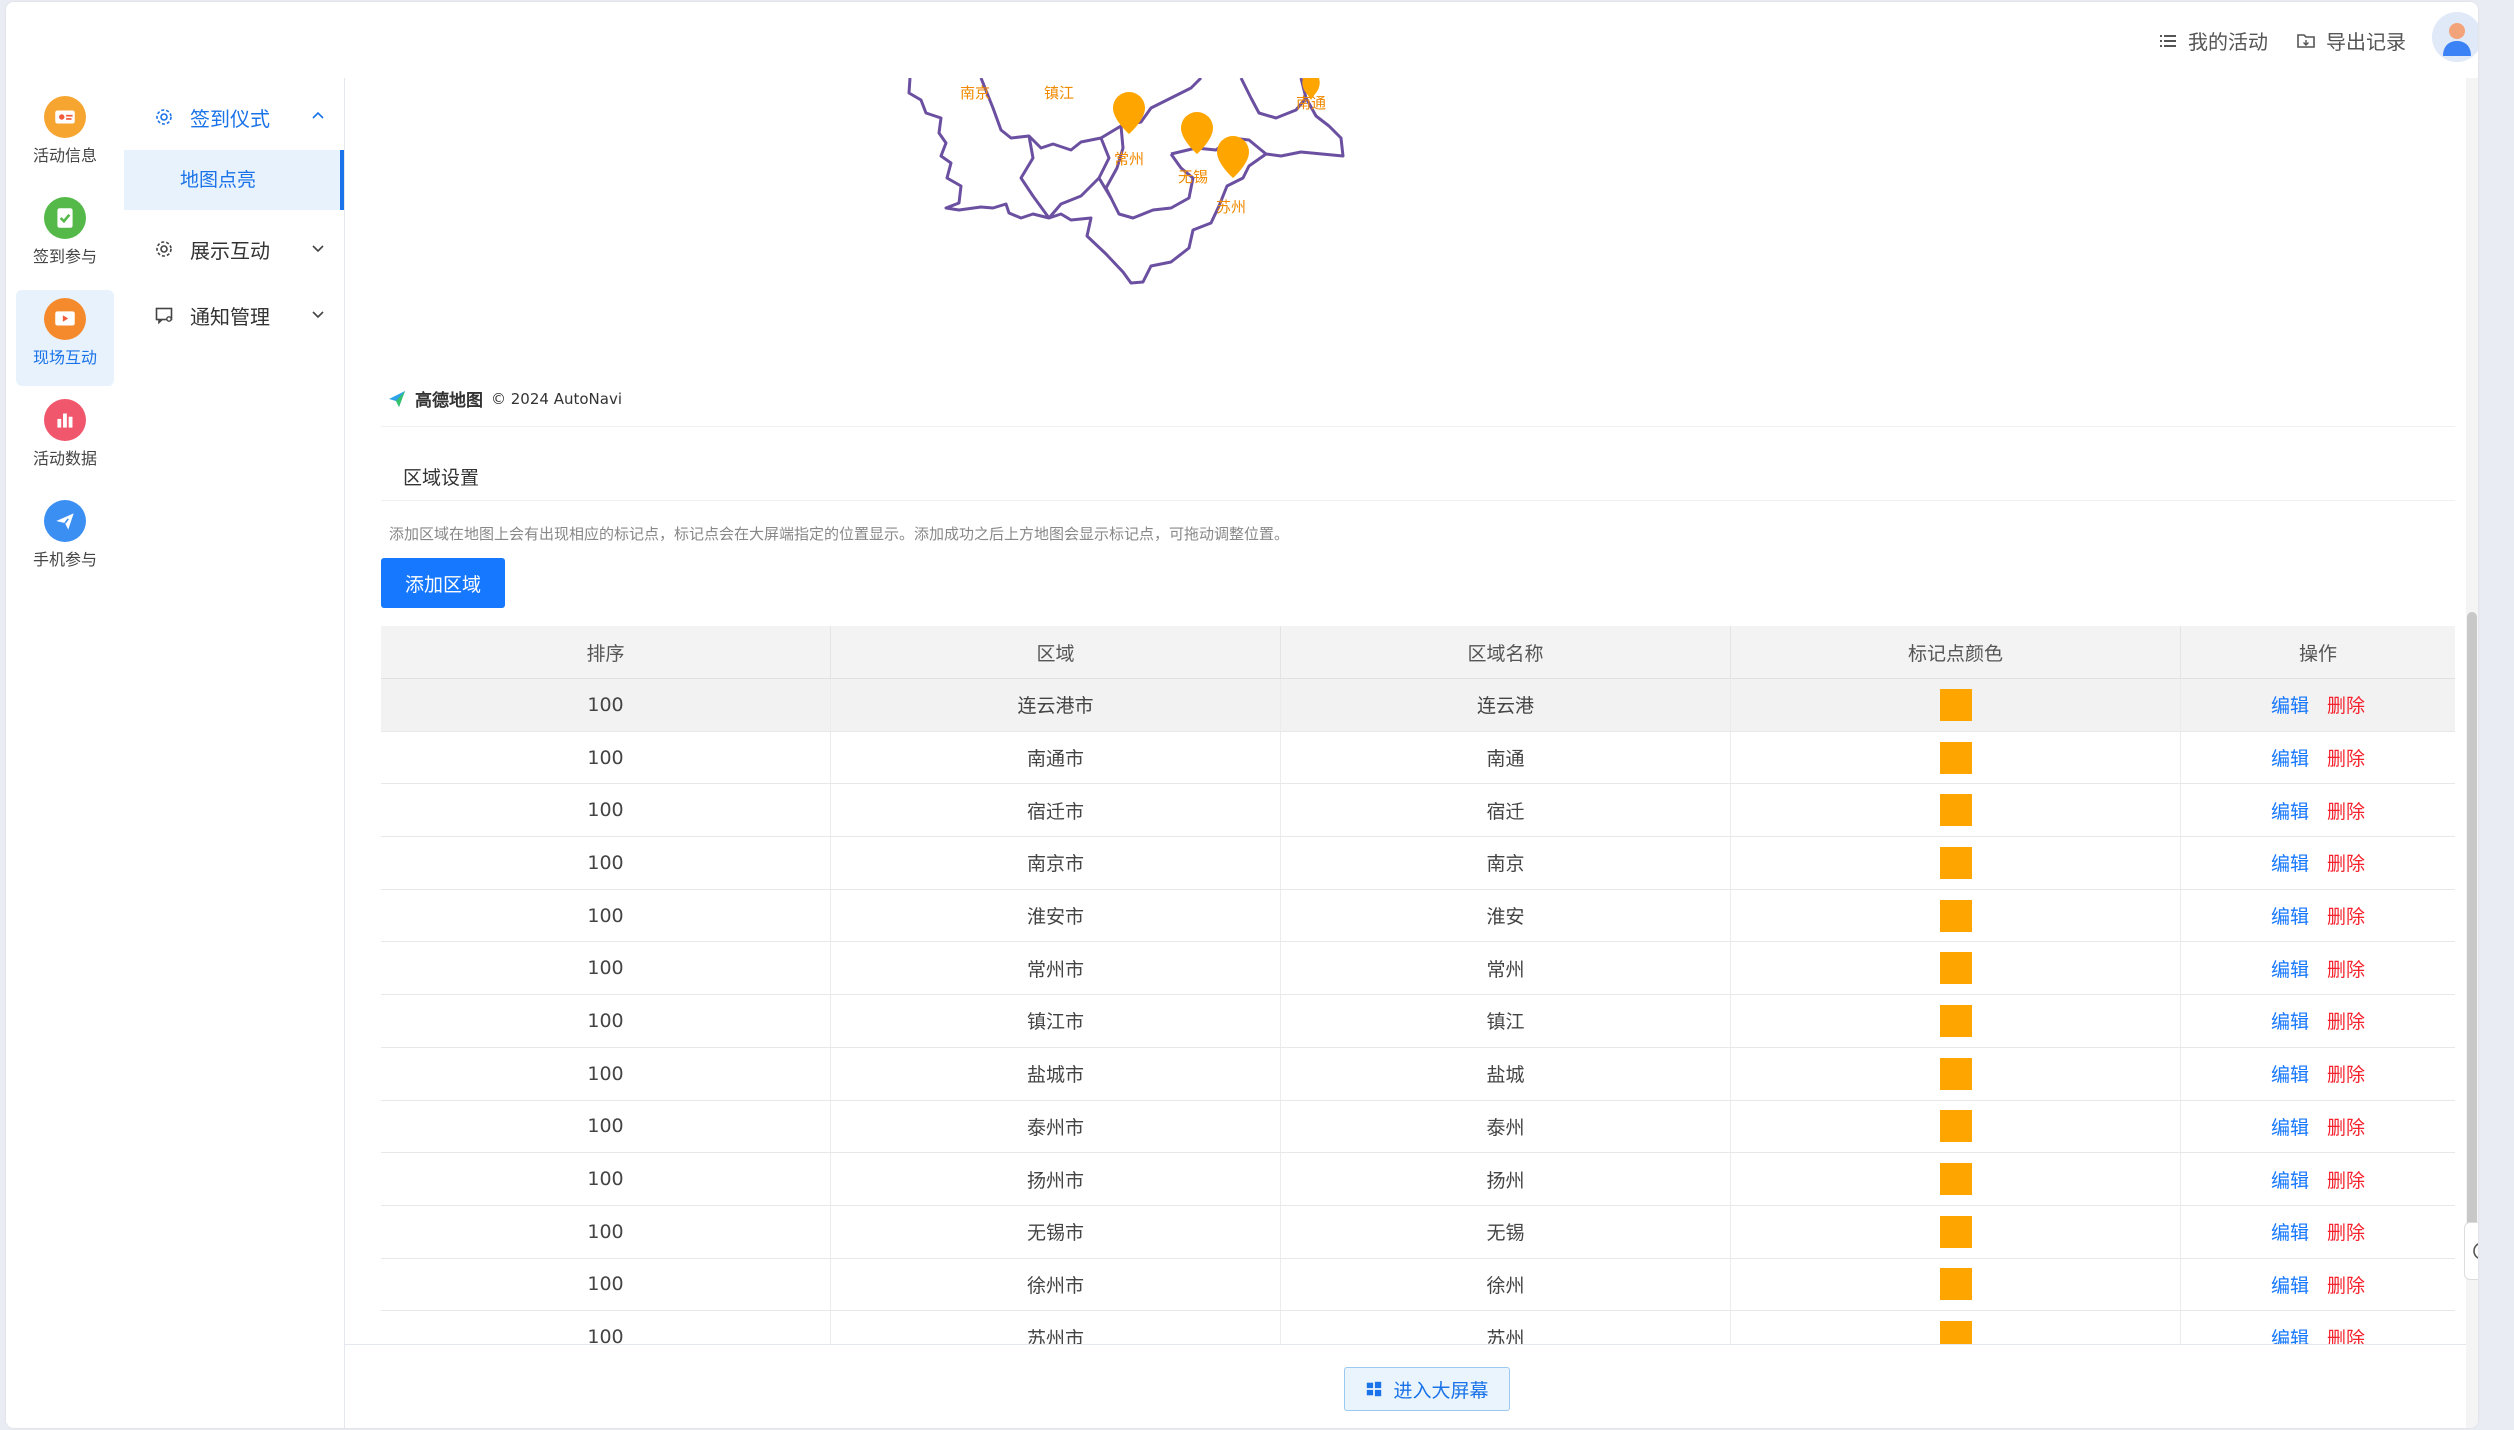  I want to click on column-header-marker-color: 标记点颜色, so click(1956, 652).